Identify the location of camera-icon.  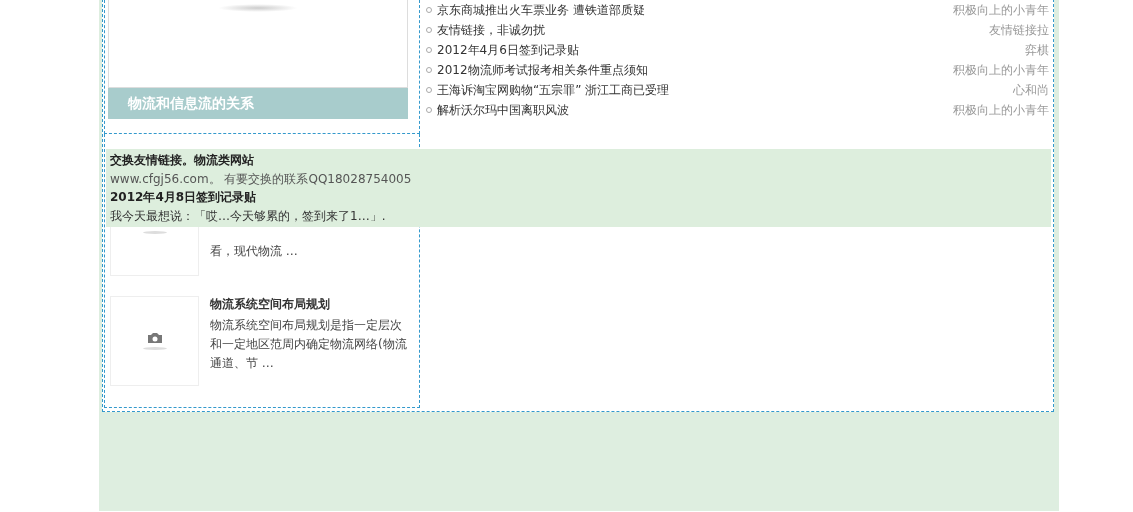
(154, 338).